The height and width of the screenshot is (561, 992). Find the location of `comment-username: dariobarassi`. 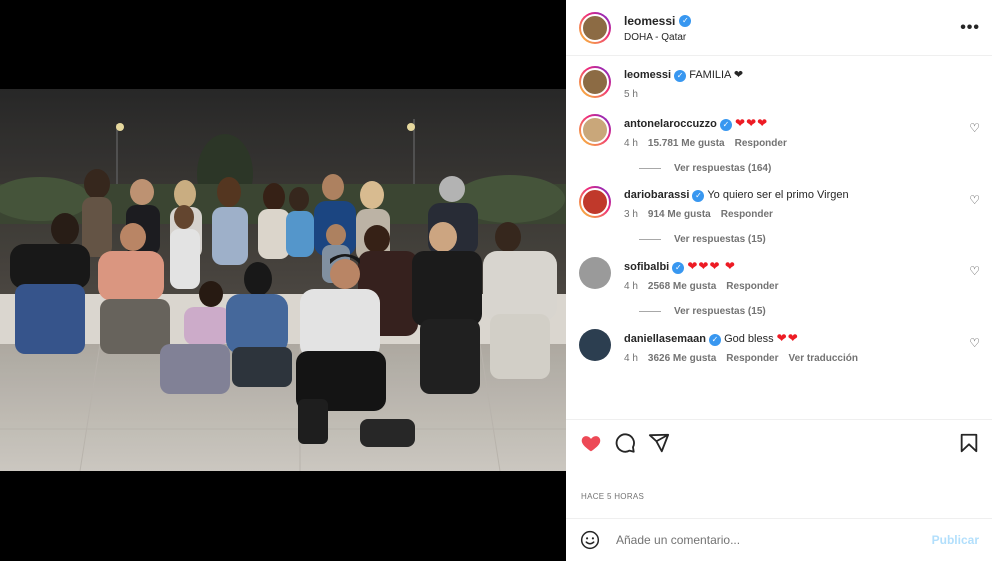

comment-username: dariobarassi is located at coordinates (656, 195).